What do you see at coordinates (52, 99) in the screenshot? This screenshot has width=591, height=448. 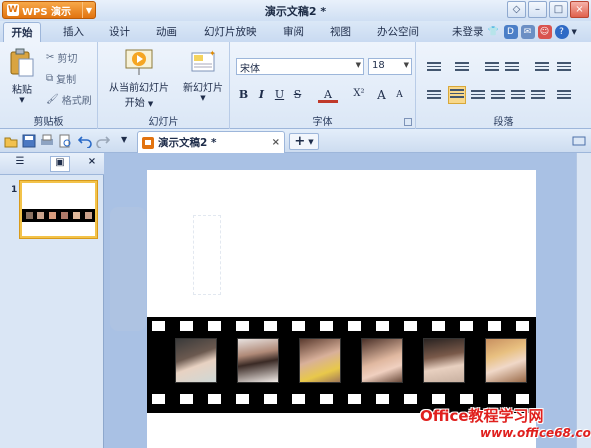 I see `brush-icon: 🖌` at bounding box center [52, 99].